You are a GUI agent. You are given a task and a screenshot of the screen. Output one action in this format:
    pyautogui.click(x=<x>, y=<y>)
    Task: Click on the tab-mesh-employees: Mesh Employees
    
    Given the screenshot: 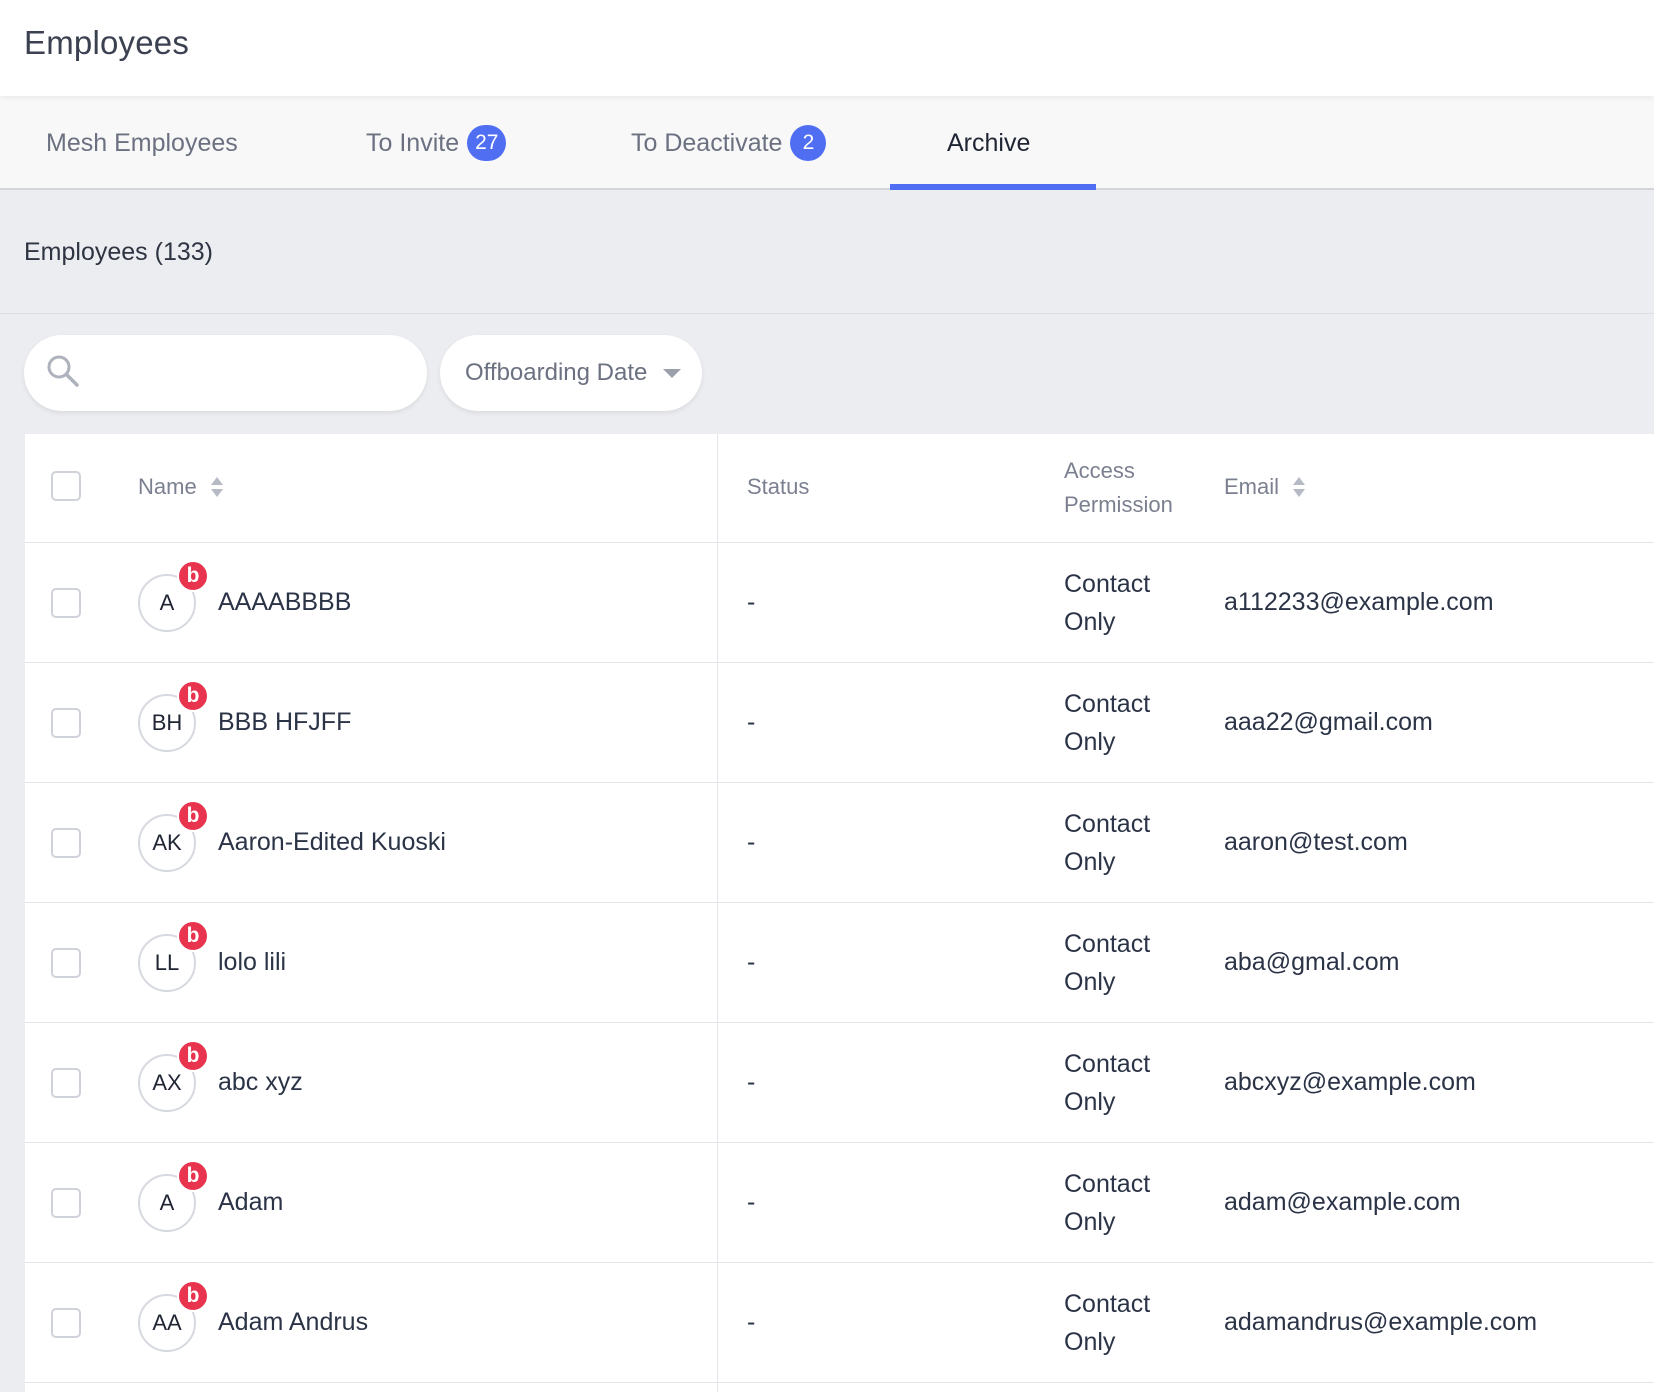 What is the action you would take?
    pyautogui.click(x=142, y=143)
    